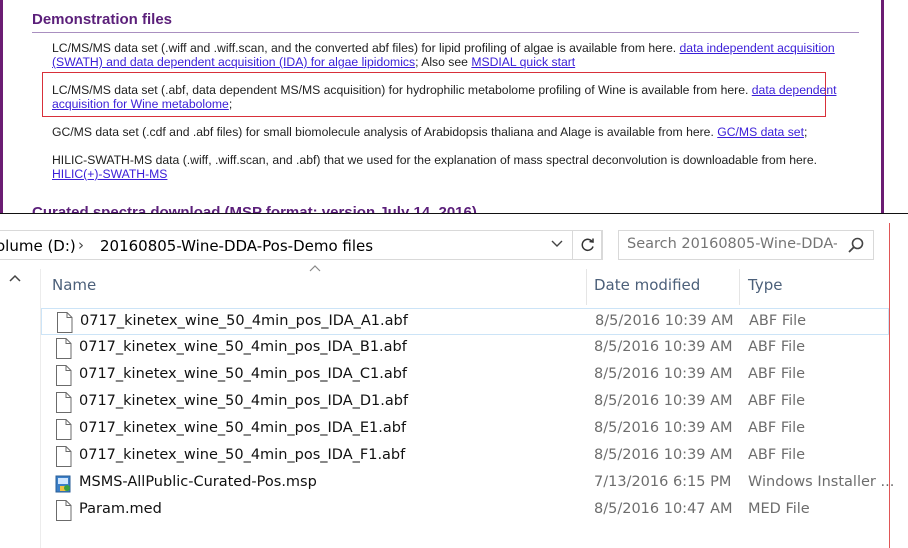 The image size is (908, 548). Describe the element at coordinates (647, 287) in the screenshot. I see `column-header-date: Date modified` at that location.